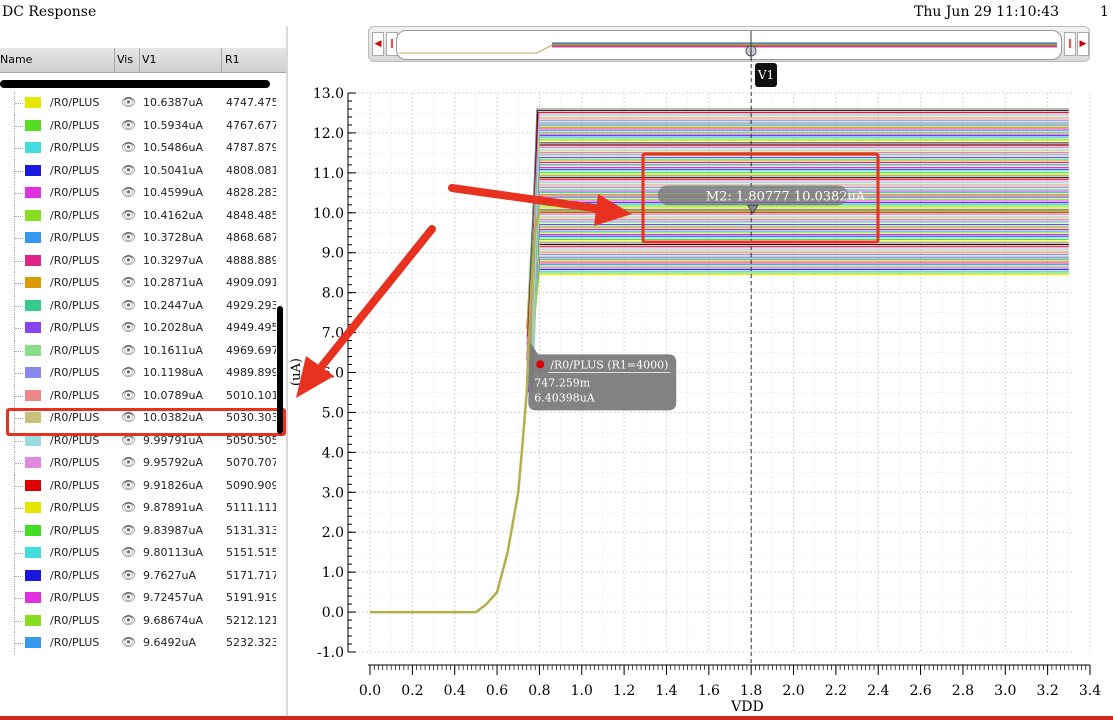 This screenshot has height=720, width=1113. Describe the element at coordinates (144, 530) in the screenshot. I see `trace-row: /R0/PLUS 👁 9.83987uA 5131.313` at that location.